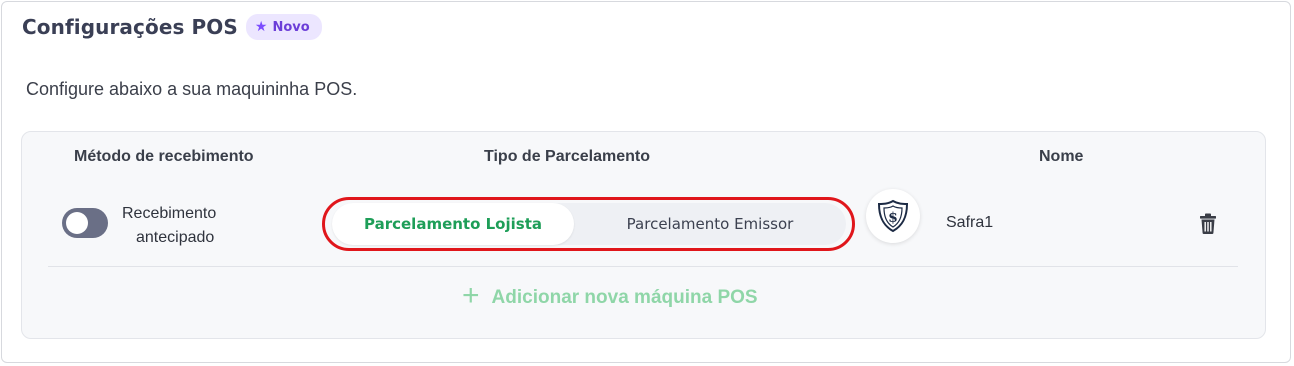 Image resolution: width=1294 pixels, height=366 pixels. I want to click on row-divider, so click(643, 266).